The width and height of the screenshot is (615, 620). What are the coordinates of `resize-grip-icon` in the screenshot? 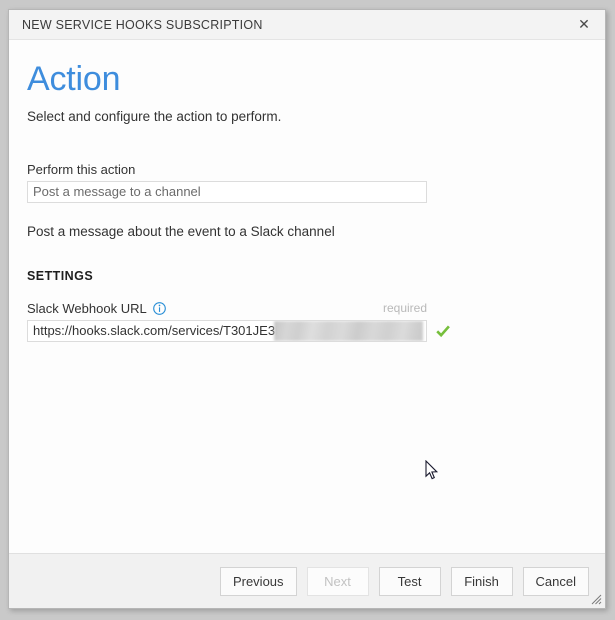 It's located at (595, 598).